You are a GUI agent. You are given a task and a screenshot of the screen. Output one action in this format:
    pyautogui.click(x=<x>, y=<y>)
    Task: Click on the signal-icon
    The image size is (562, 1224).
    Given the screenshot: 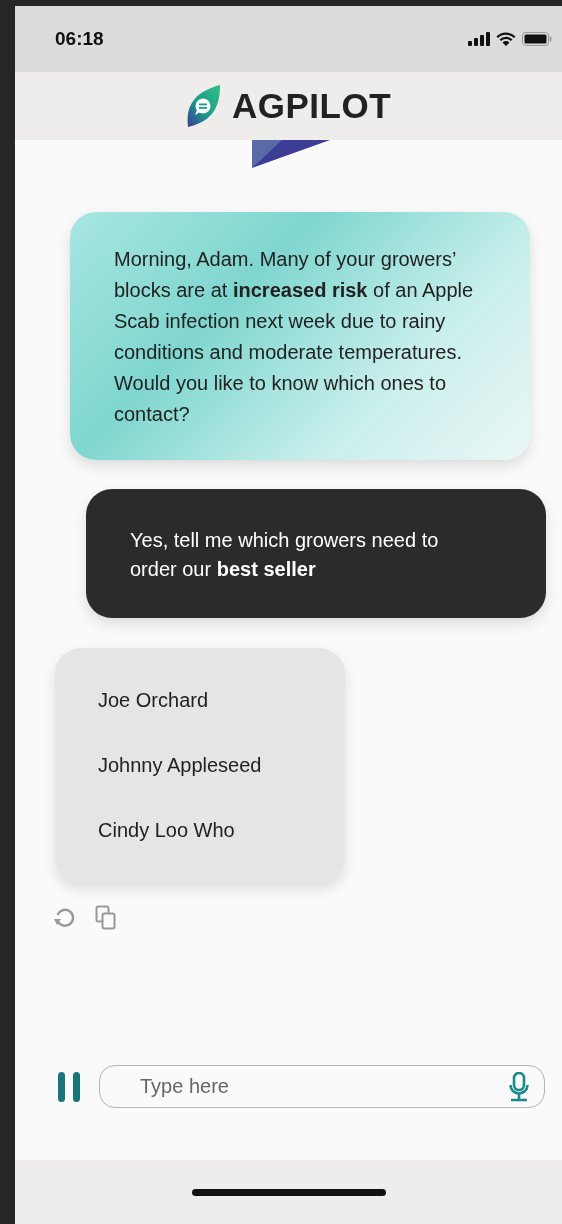 What is the action you would take?
    pyautogui.click(x=479, y=39)
    